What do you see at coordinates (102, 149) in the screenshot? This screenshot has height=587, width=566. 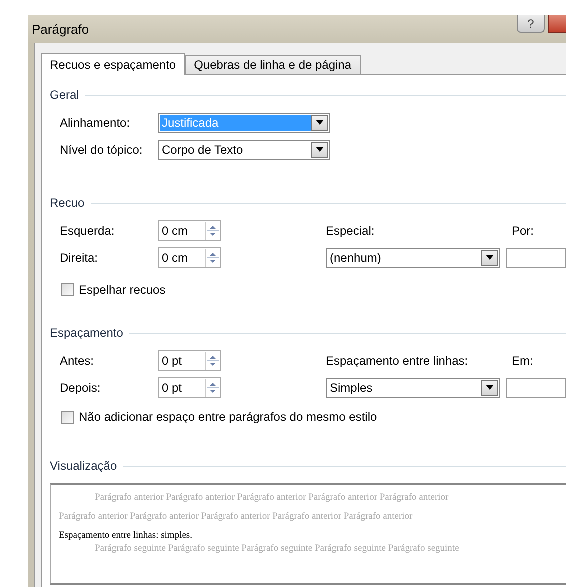 I see `field-label: Nível do tópico:` at bounding box center [102, 149].